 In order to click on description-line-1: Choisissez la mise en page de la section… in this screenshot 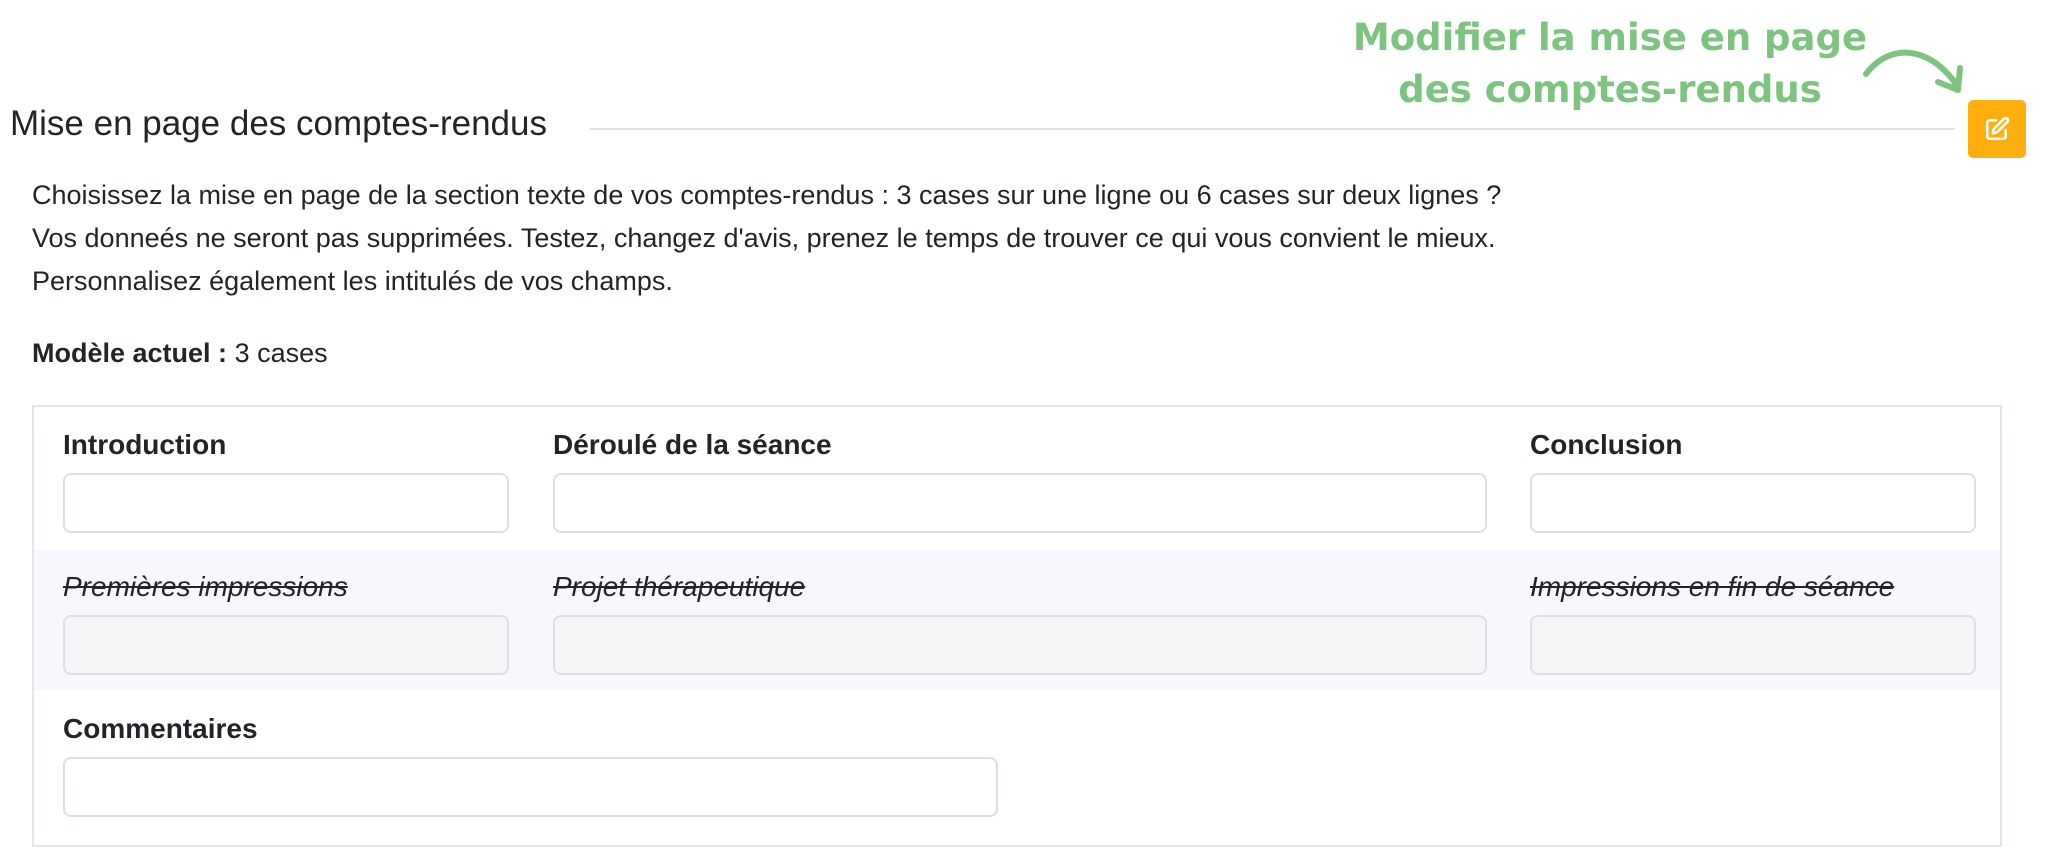, I will do `click(767, 195)`.